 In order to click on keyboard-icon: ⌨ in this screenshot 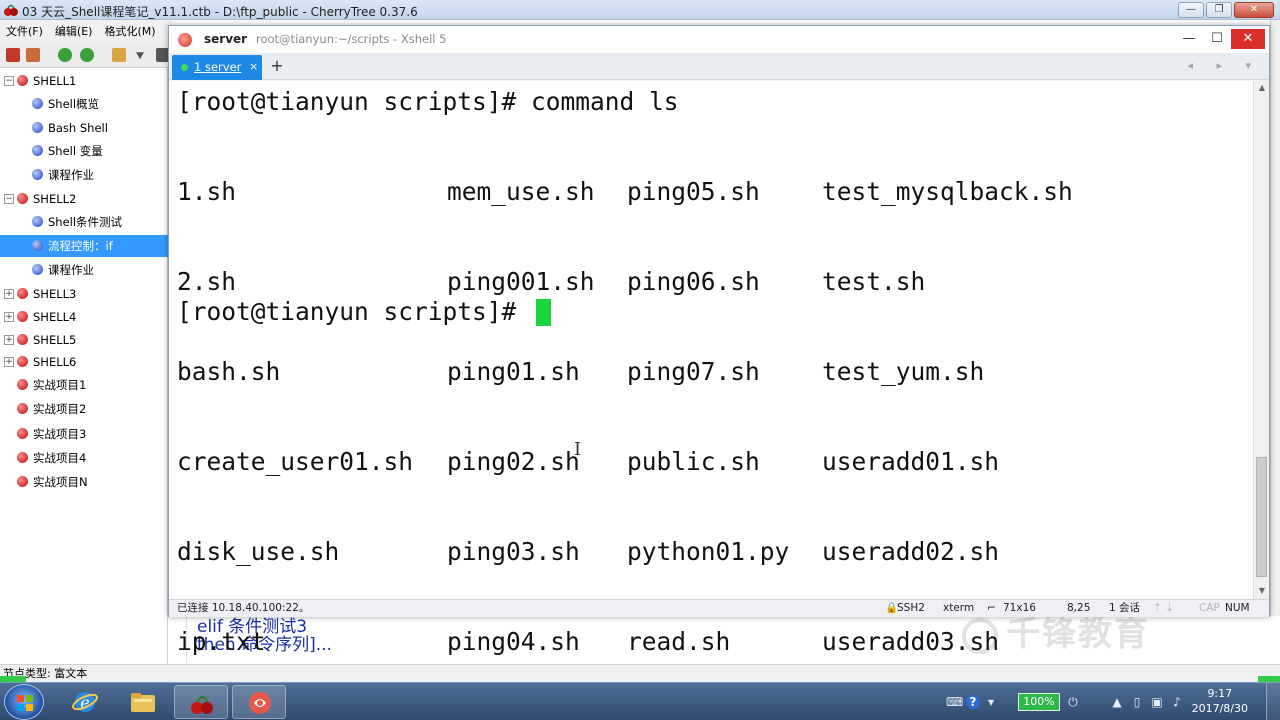, I will do `click(954, 702)`.